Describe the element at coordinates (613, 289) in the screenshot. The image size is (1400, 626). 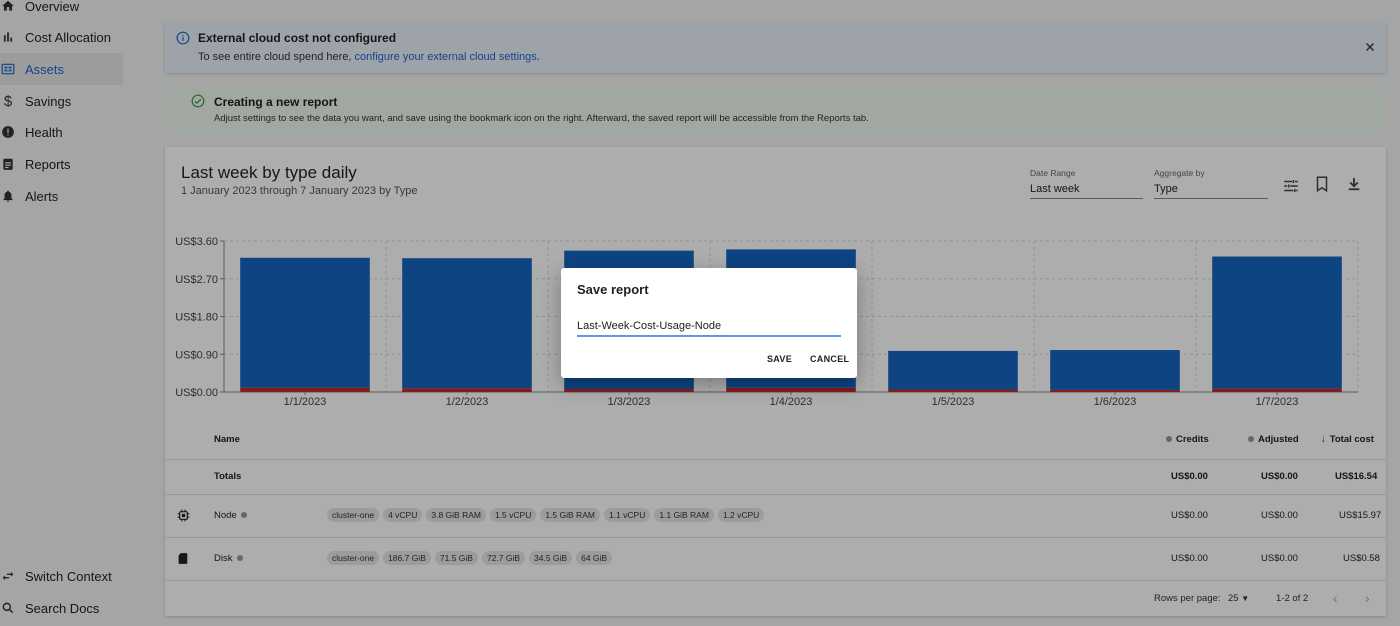
I see `dialog-title: Save report` at that location.